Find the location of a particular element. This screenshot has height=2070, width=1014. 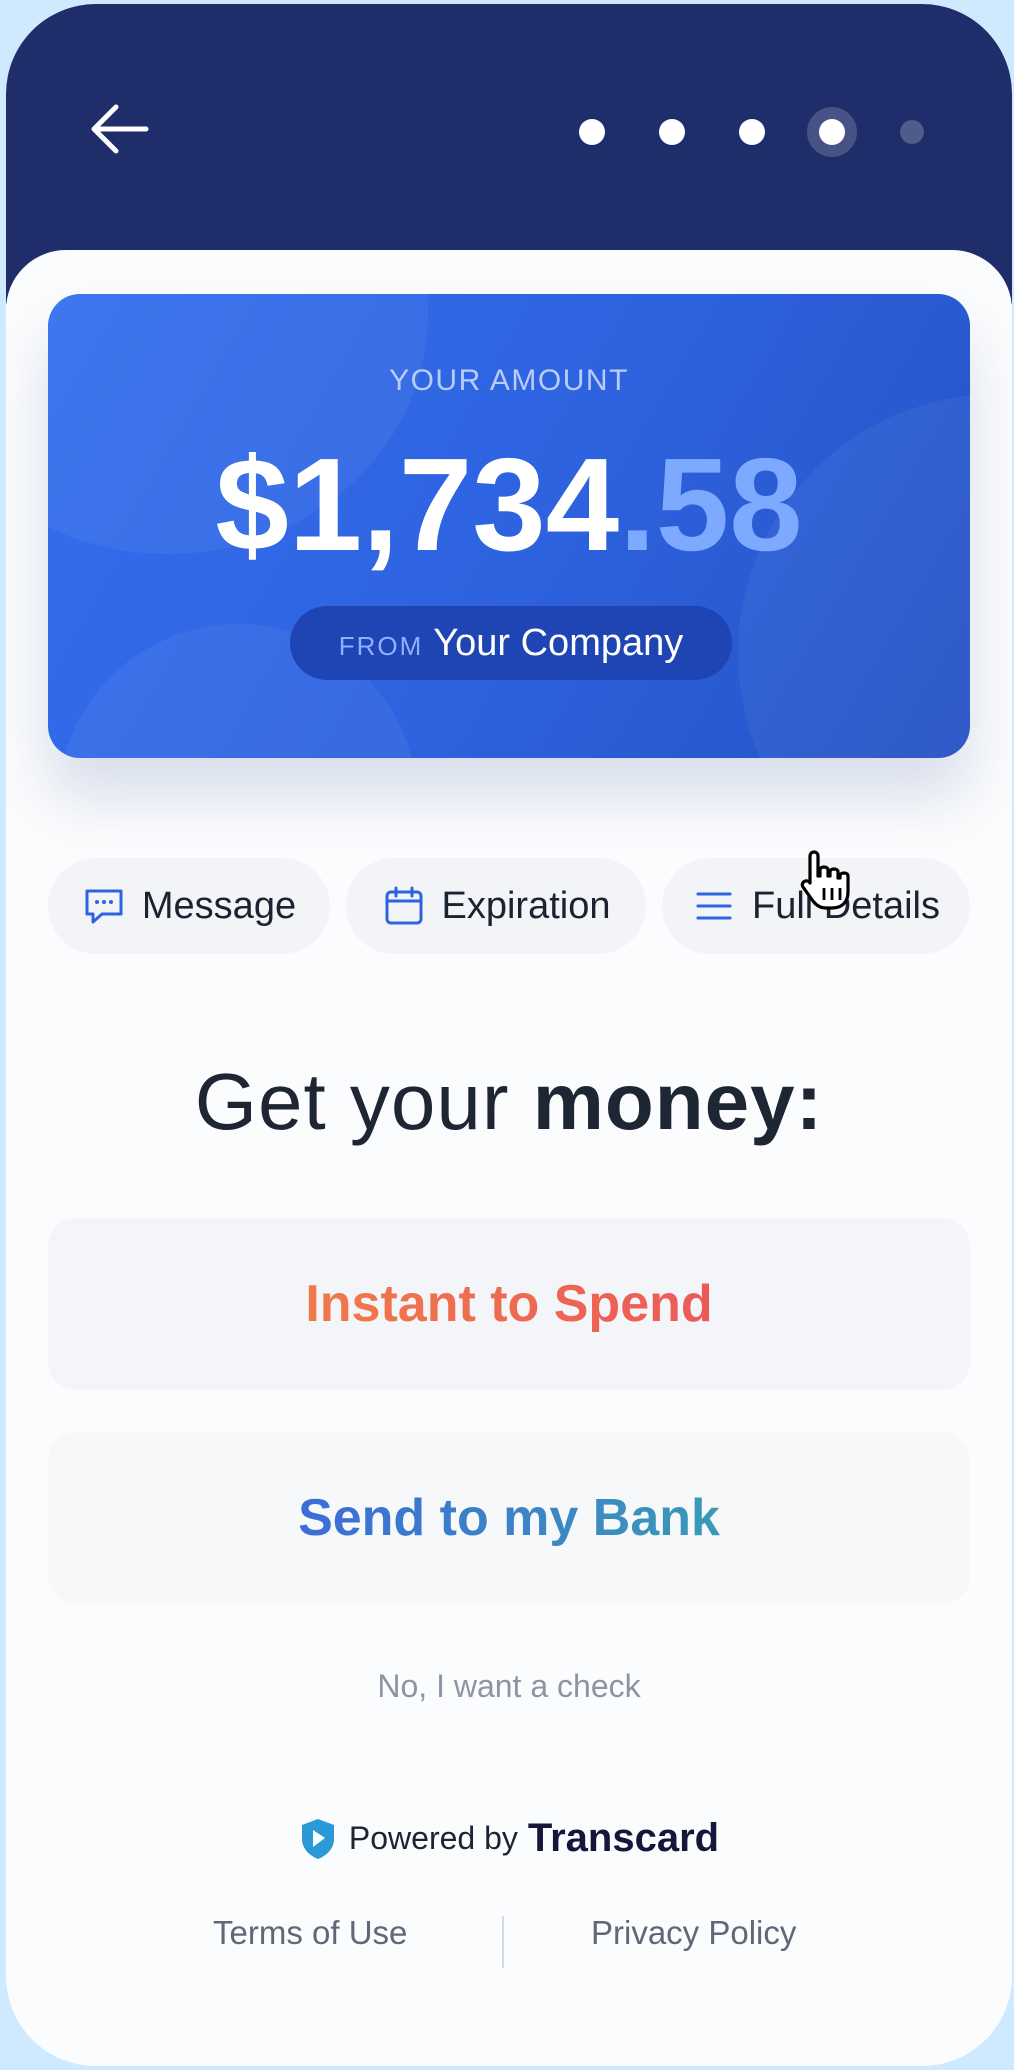

shield-logo-icon is located at coordinates (317, 1838).